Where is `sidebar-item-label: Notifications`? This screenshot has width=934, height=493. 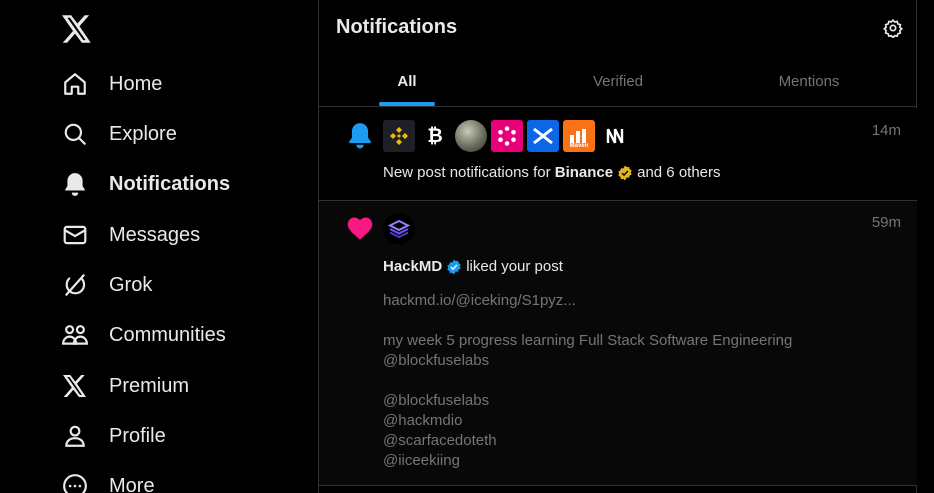 sidebar-item-label: Notifications is located at coordinates (170, 183).